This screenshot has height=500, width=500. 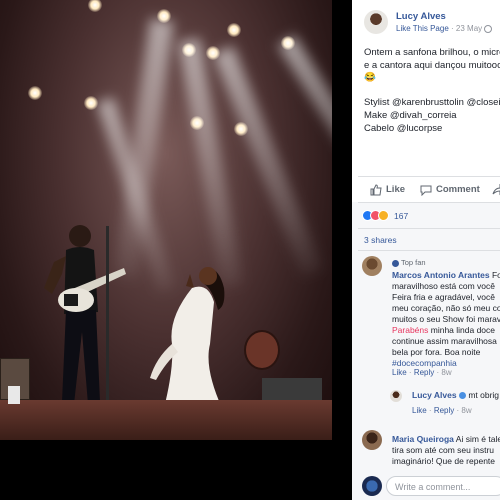 What do you see at coordinates (399, 372) in the screenshot?
I see `comment-like-link: Like` at bounding box center [399, 372].